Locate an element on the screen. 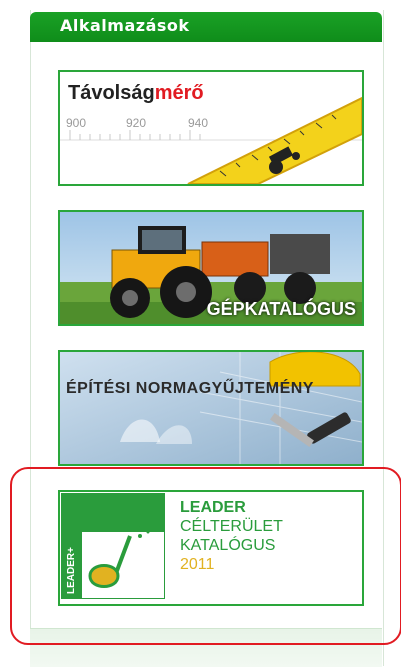 Image resolution: width=401 pixels, height=667 pixels. distance-meter-title-part2: mérő is located at coordinates (179, 93).